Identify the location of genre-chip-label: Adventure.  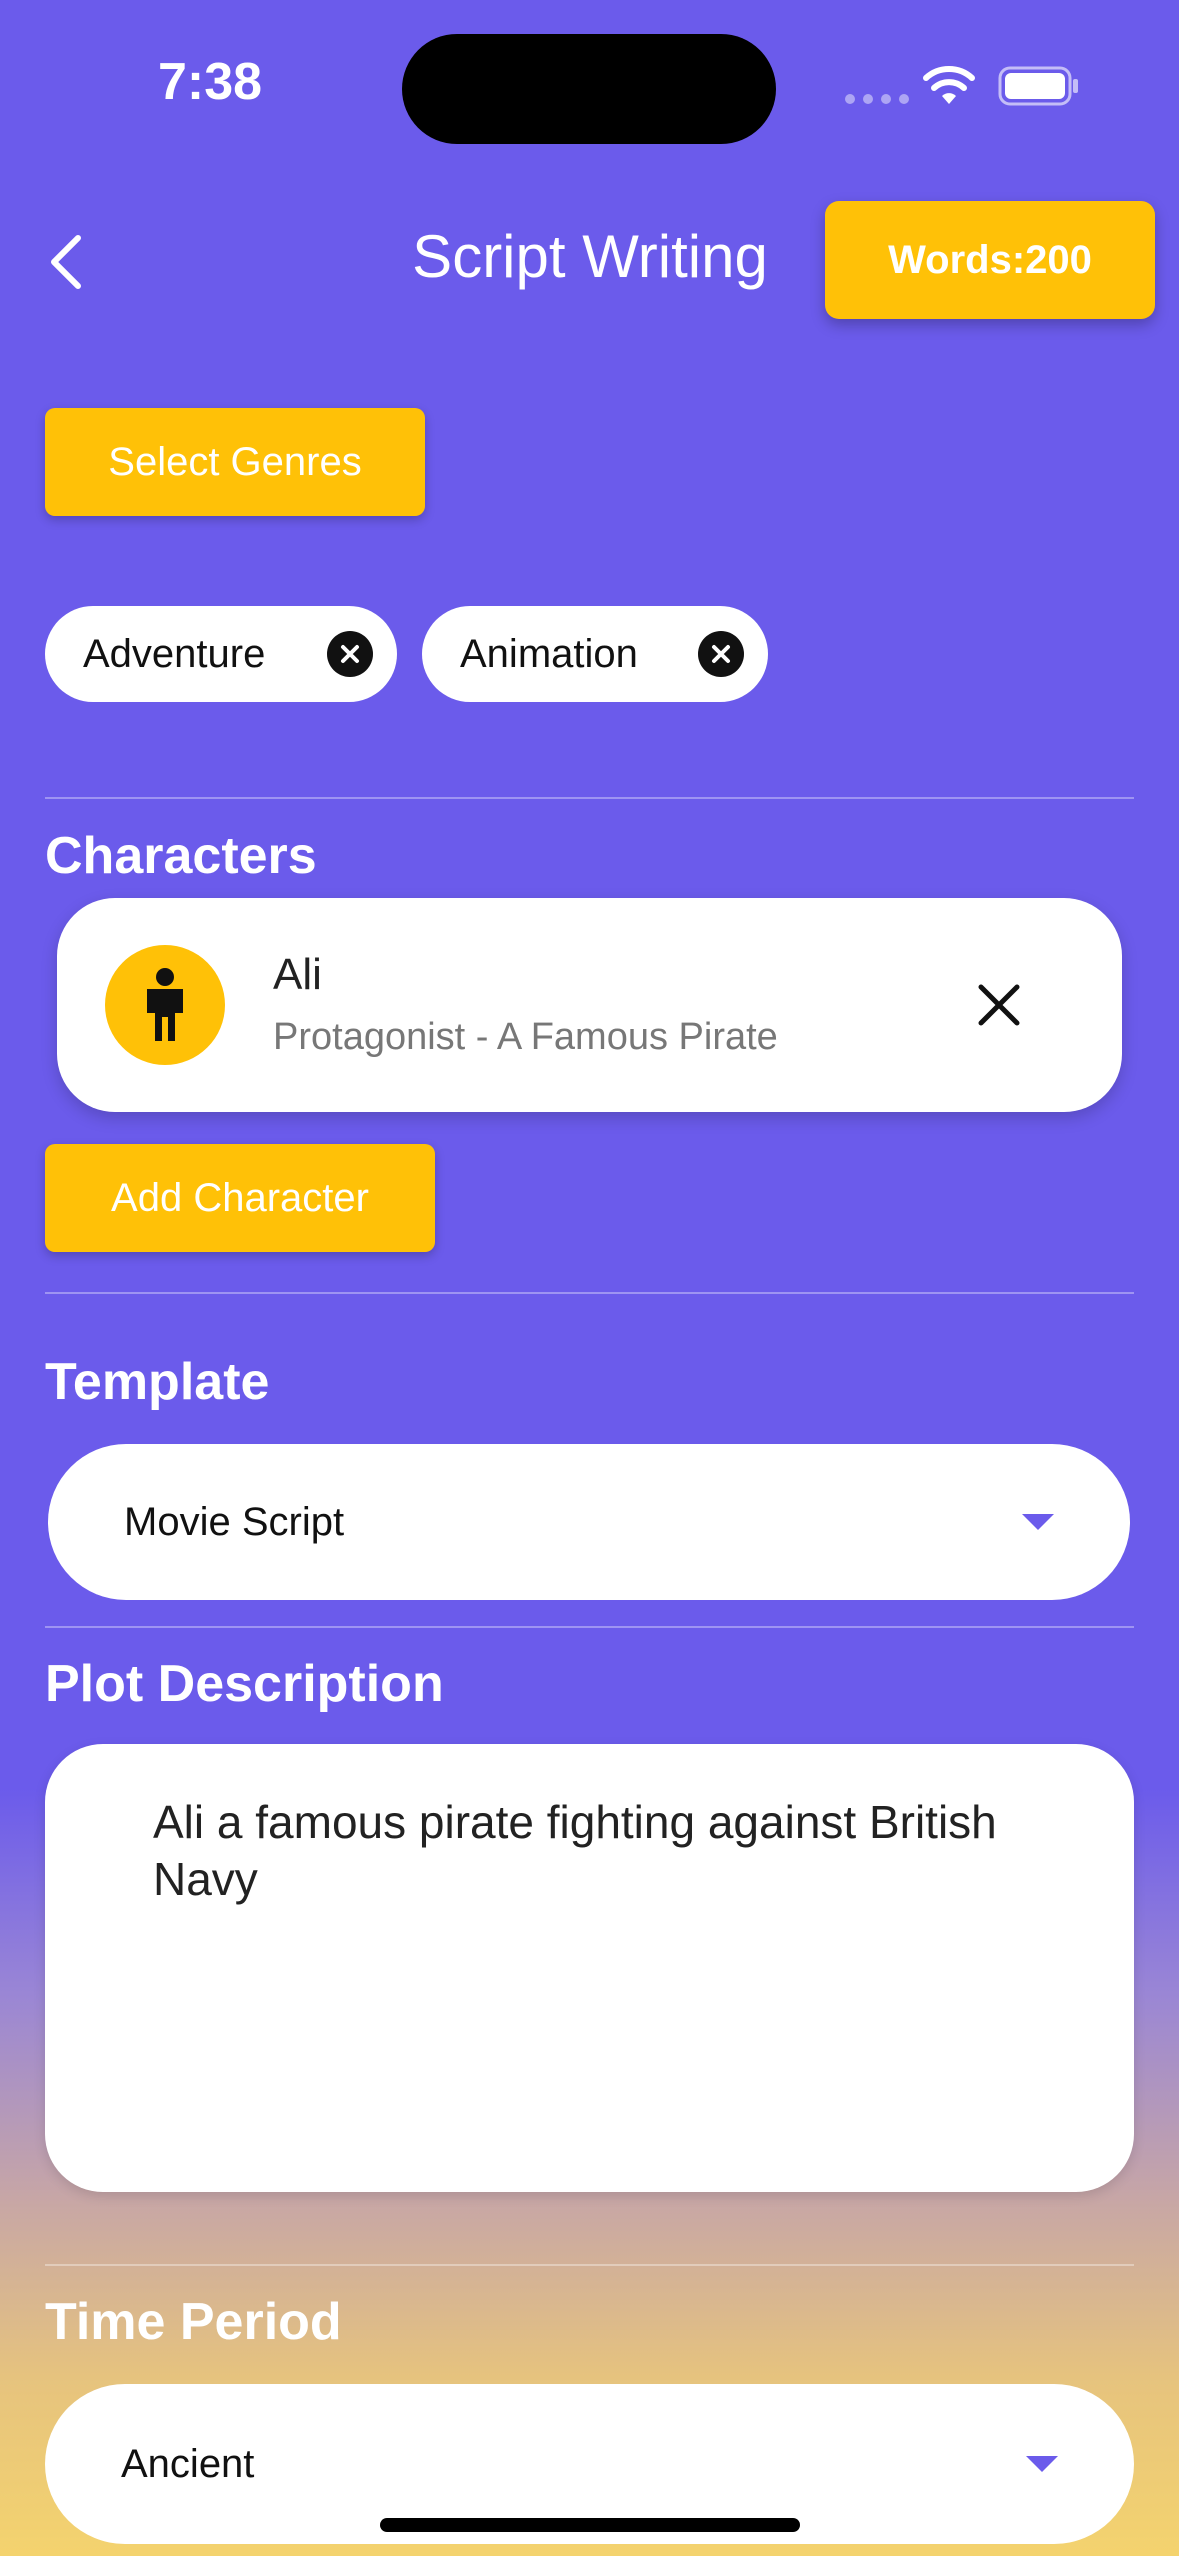
(174, 653).